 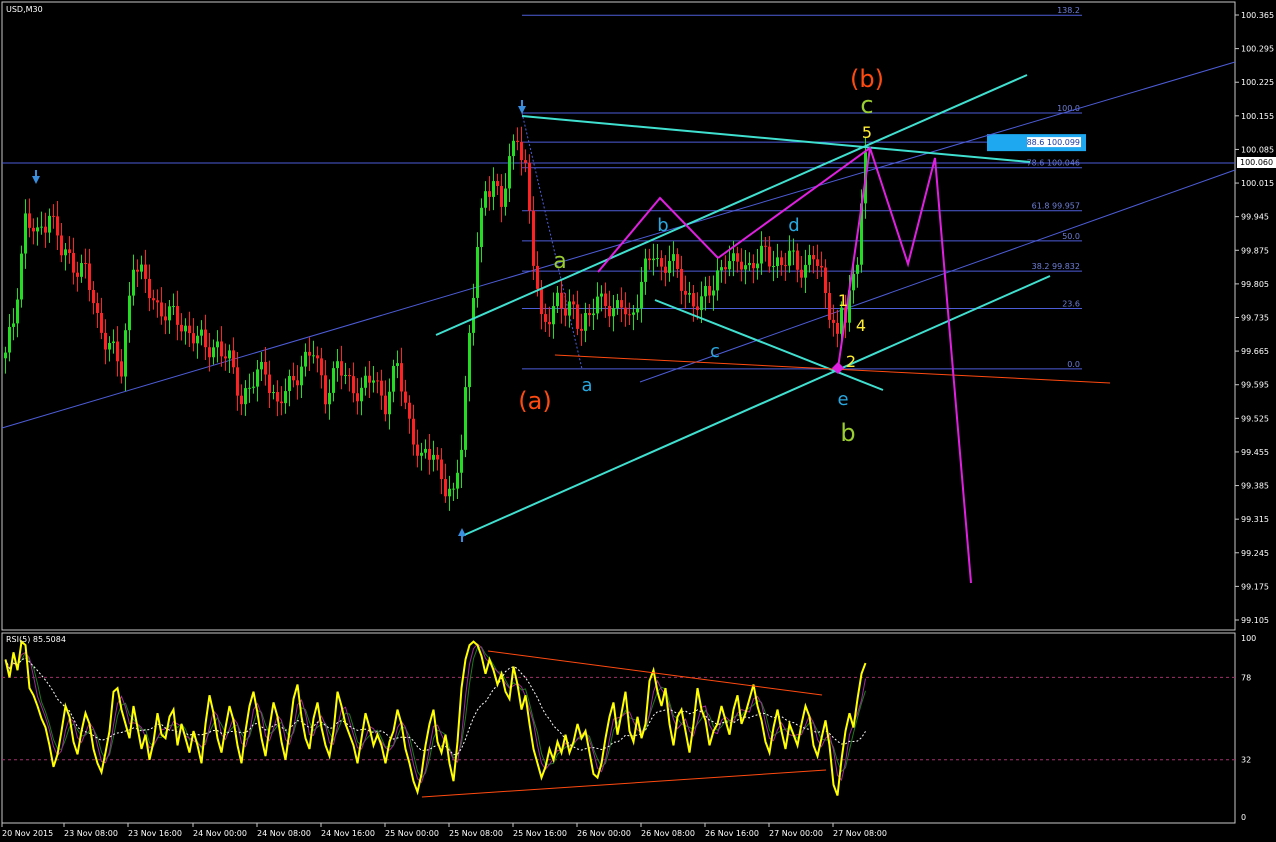 What do you see at coordinates (540, 833) in the screenshot?
I see `time-tick-label: 25 Nov 16:00` at bounding box center [540, 833].